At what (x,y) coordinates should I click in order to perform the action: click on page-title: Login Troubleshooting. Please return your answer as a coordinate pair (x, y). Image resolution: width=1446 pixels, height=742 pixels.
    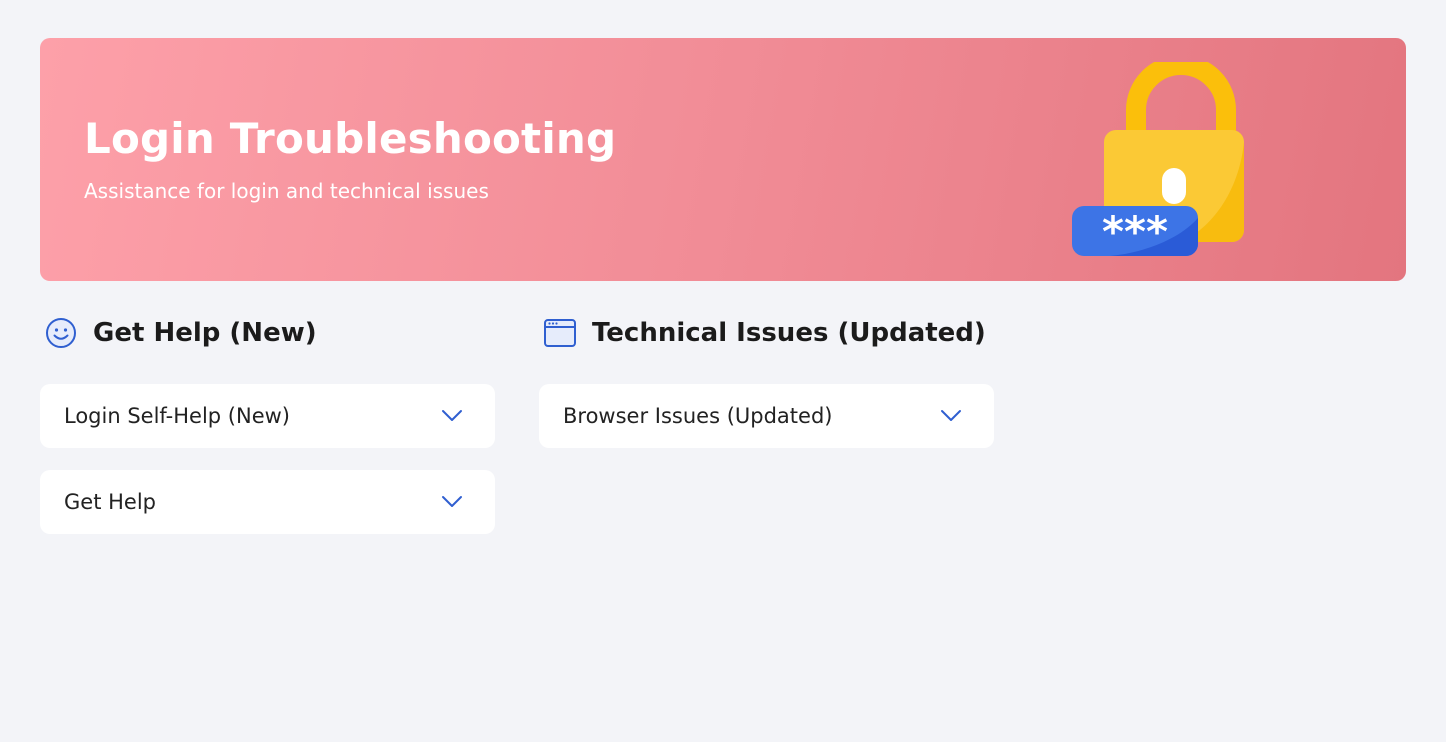
    Looking at the image, I should click on (350, 138).